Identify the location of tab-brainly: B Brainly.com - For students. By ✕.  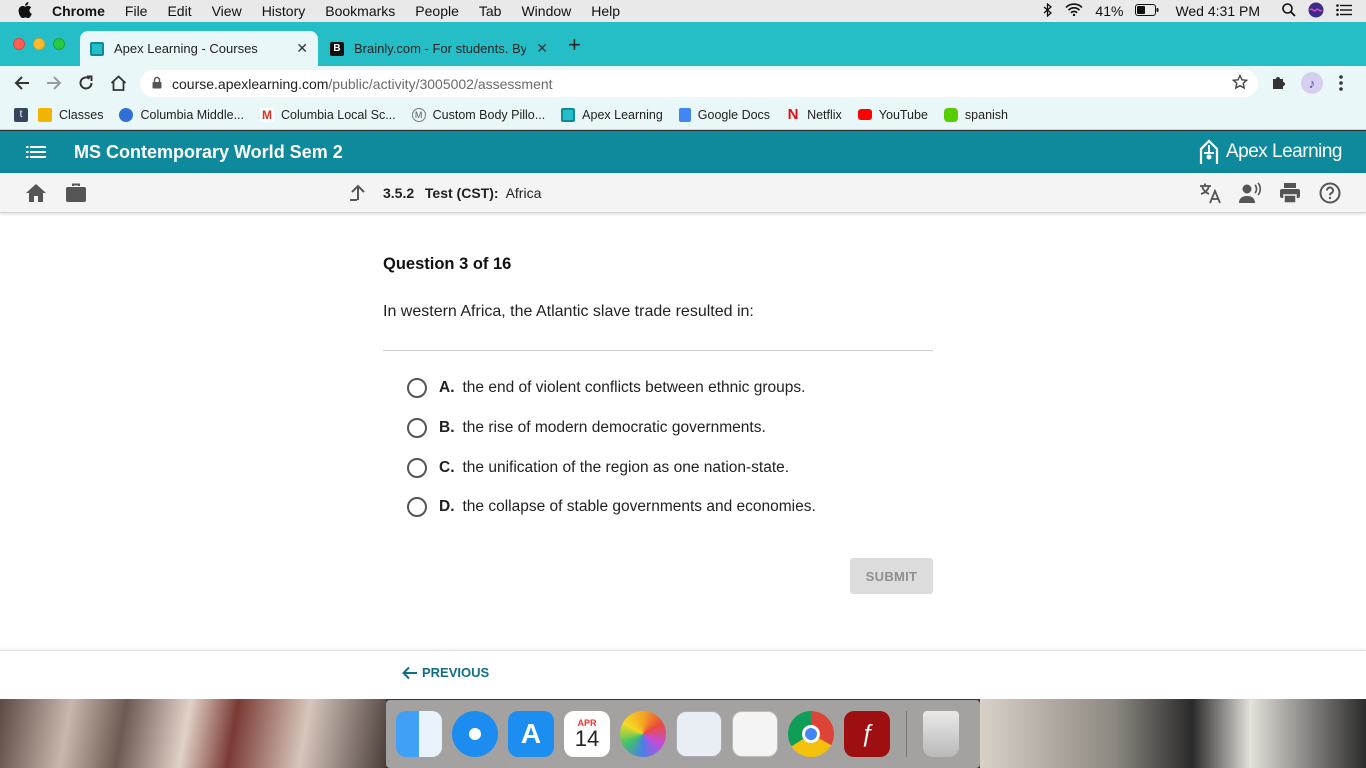
(439, 48).